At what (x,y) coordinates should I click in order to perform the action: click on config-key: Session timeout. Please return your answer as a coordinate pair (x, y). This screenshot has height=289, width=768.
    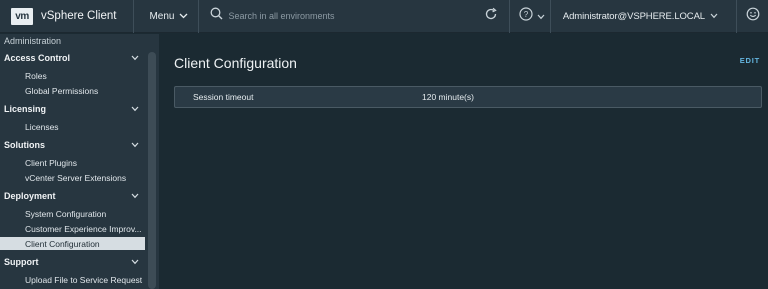
    Looking at the image, I should click on (223, 97).